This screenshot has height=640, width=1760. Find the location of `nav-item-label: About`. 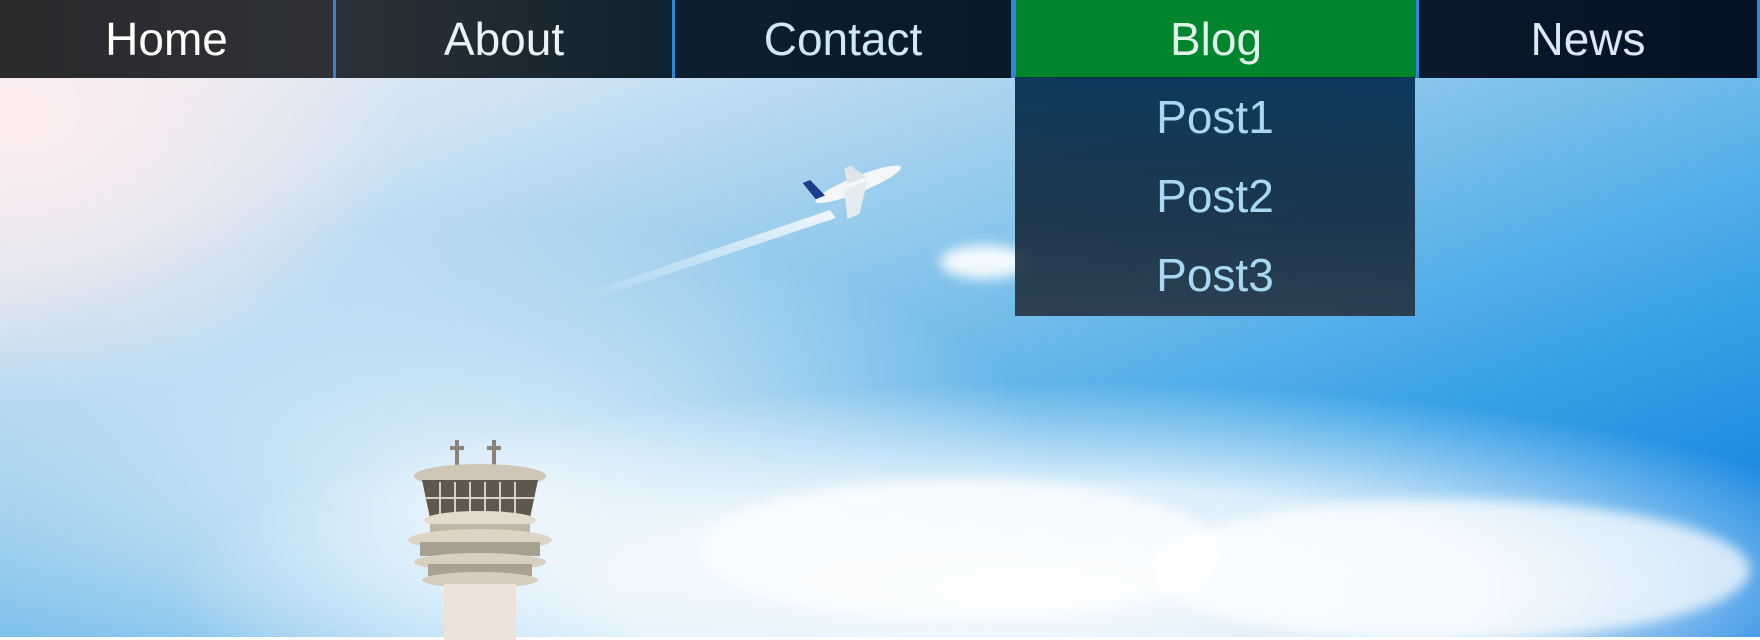

nav-item-label: About is located at coordinates (504, 39).